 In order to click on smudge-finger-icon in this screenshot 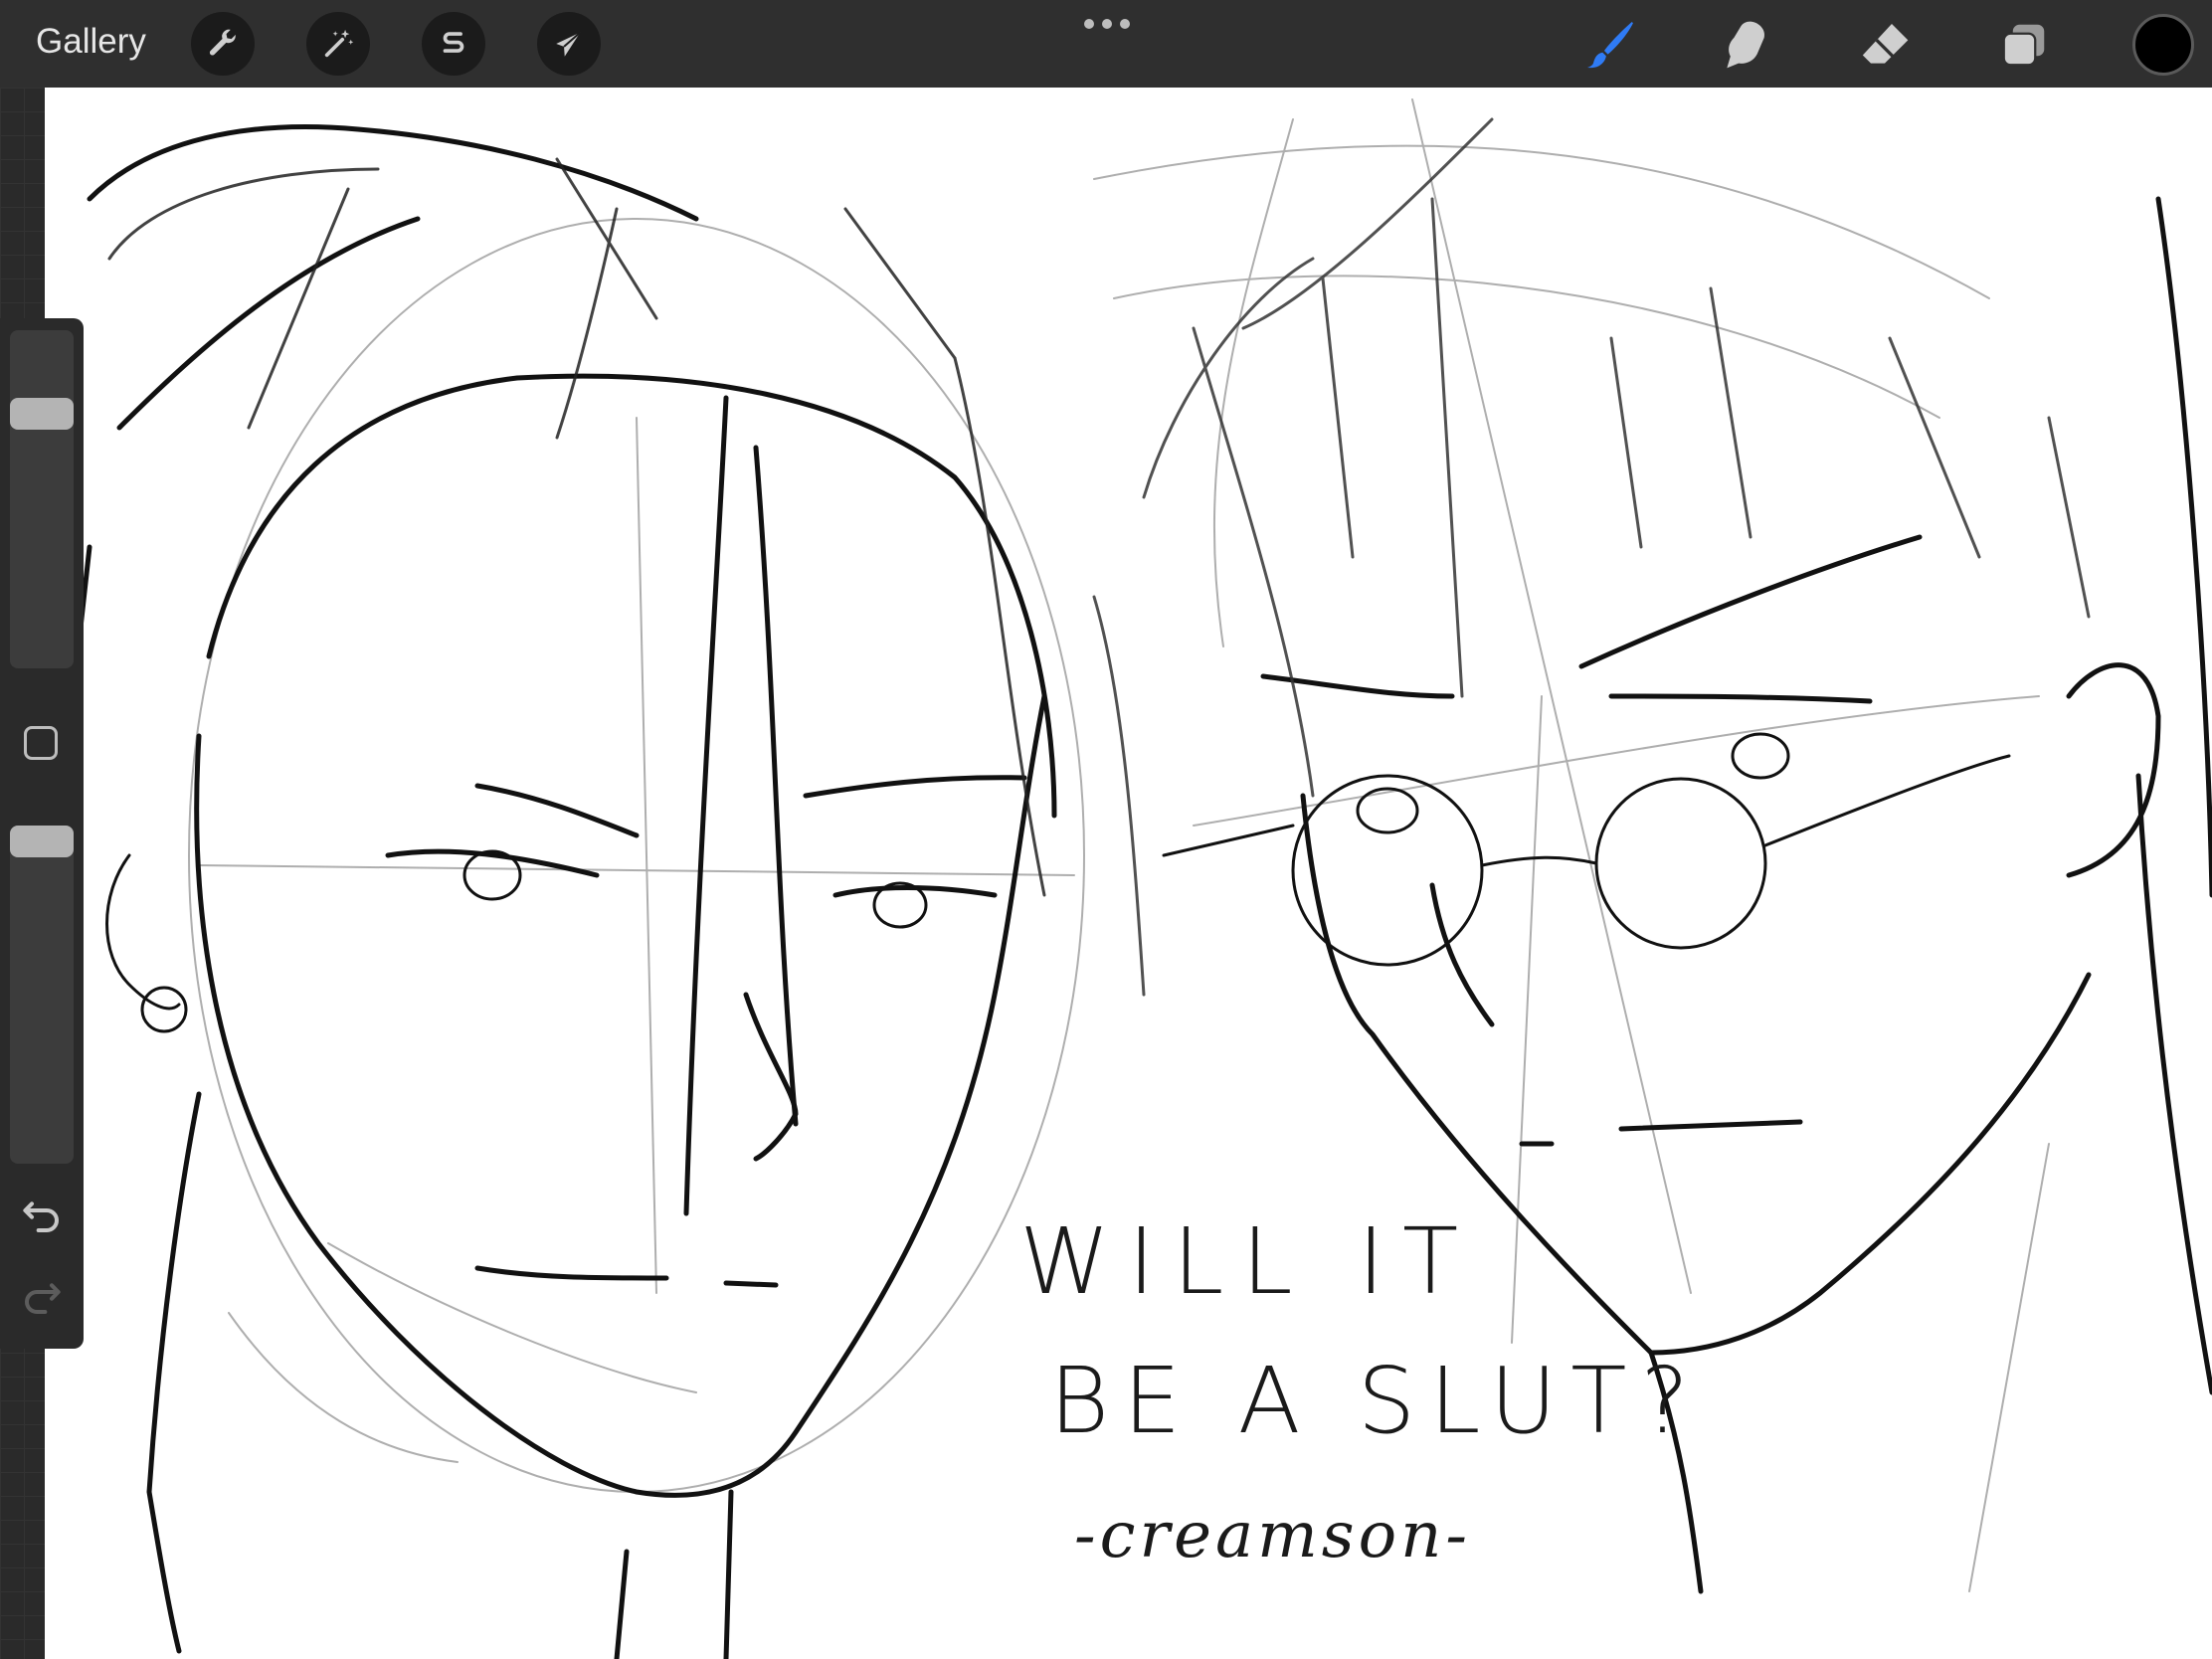, I will do `click(1745, 45)`.